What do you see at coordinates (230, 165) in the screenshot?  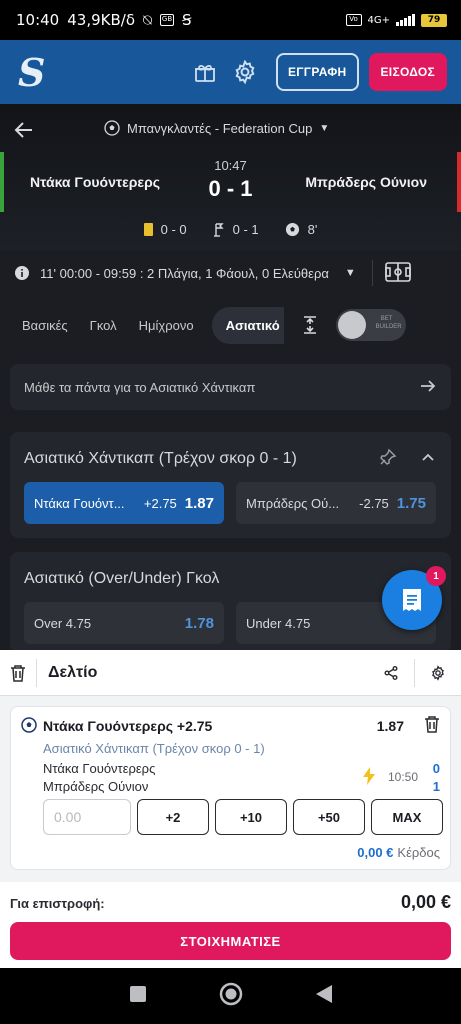 I see `match-time: 10:47` at bounding box center [230, 165].